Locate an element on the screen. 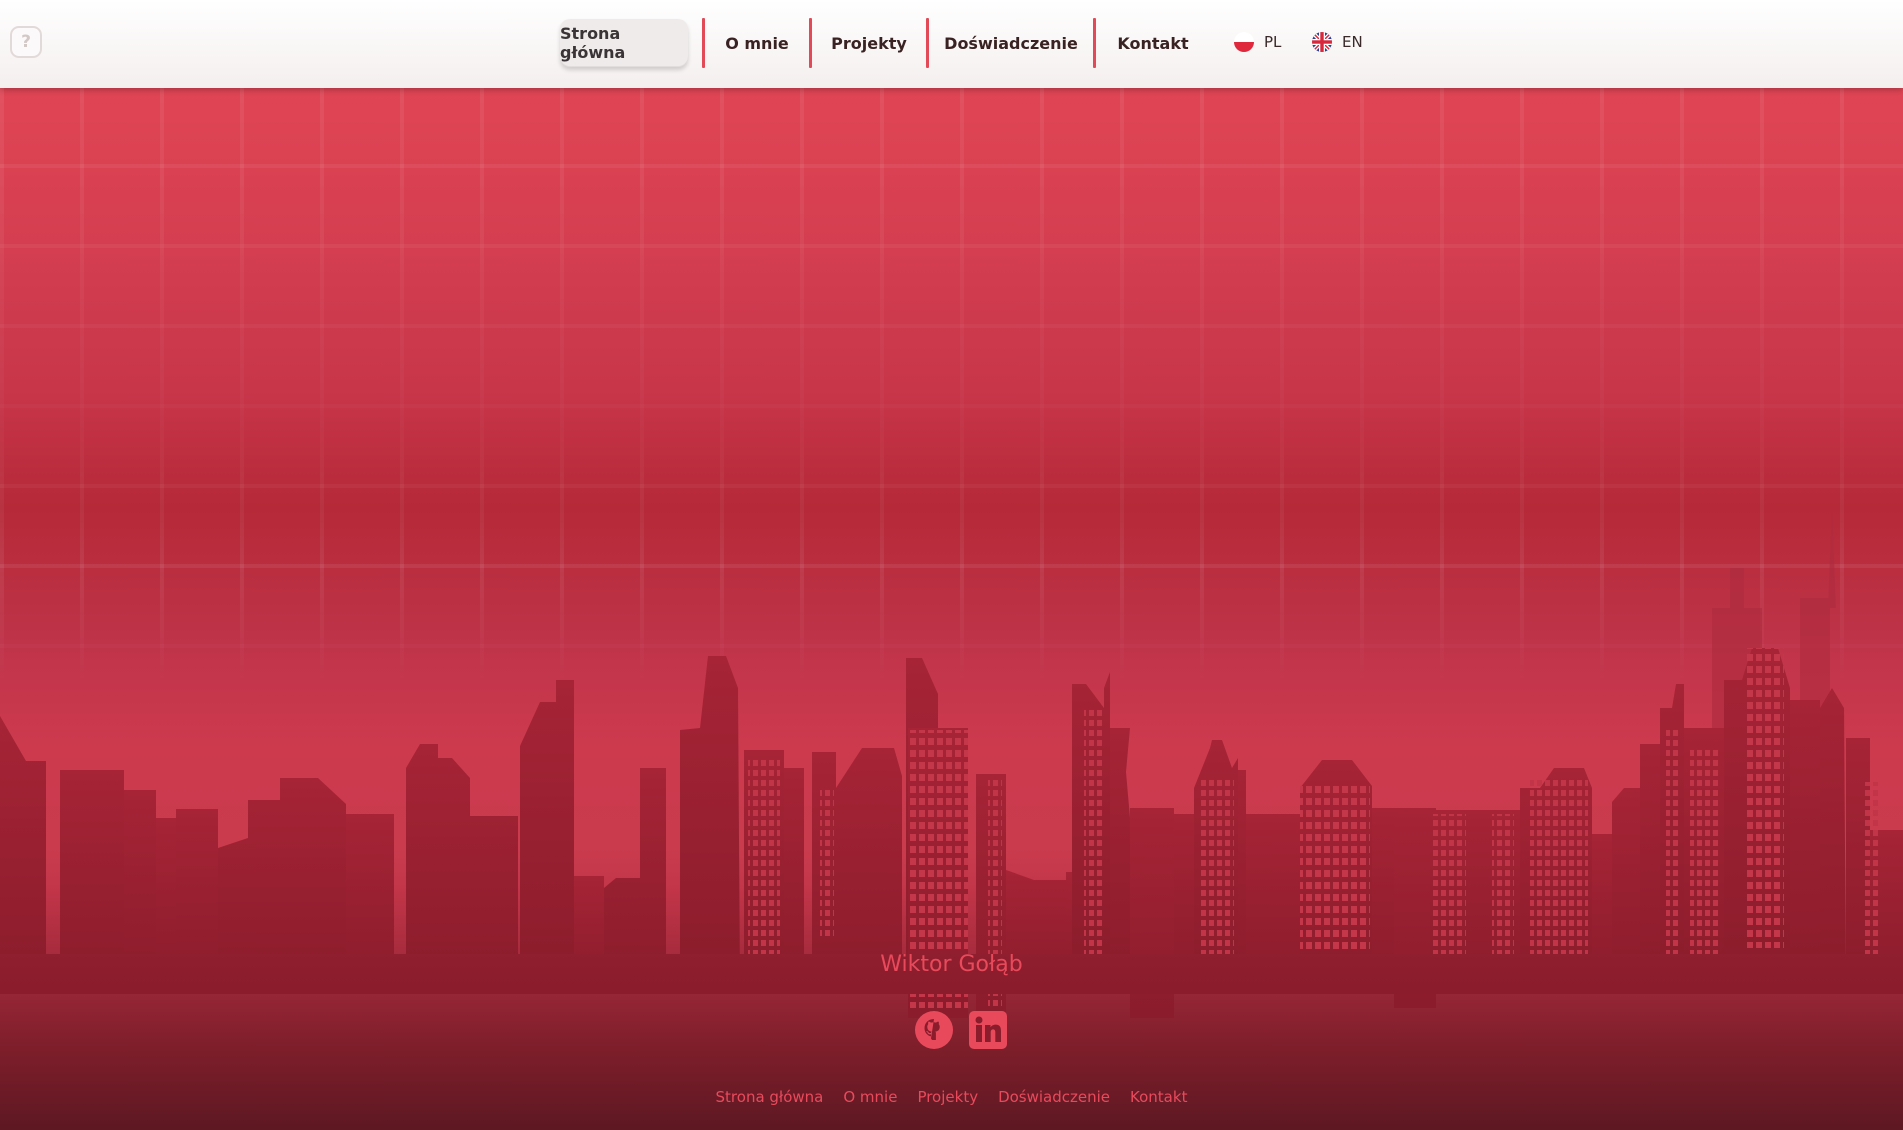 The height and width of the screenshot is (1130, 1903). language-en-button: EN is located at coordinates (1337, 42).